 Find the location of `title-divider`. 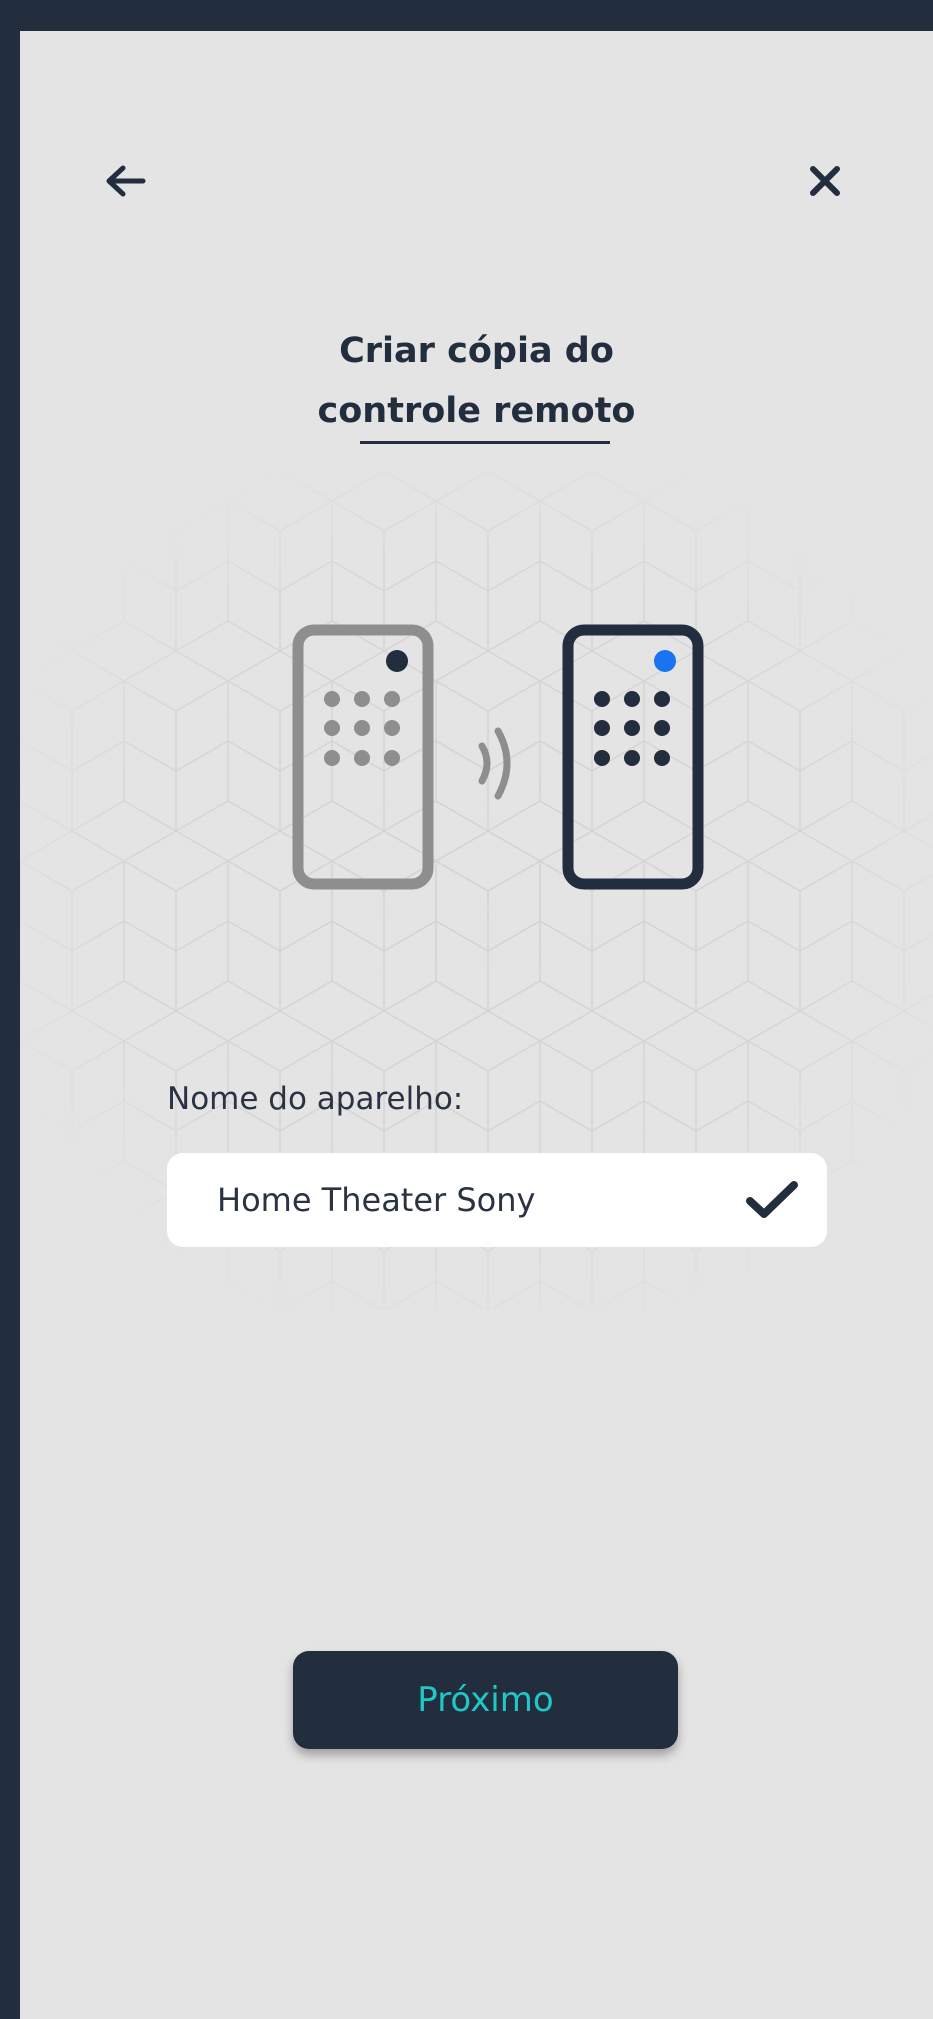

title-divider is located at coordinates (485, 442).